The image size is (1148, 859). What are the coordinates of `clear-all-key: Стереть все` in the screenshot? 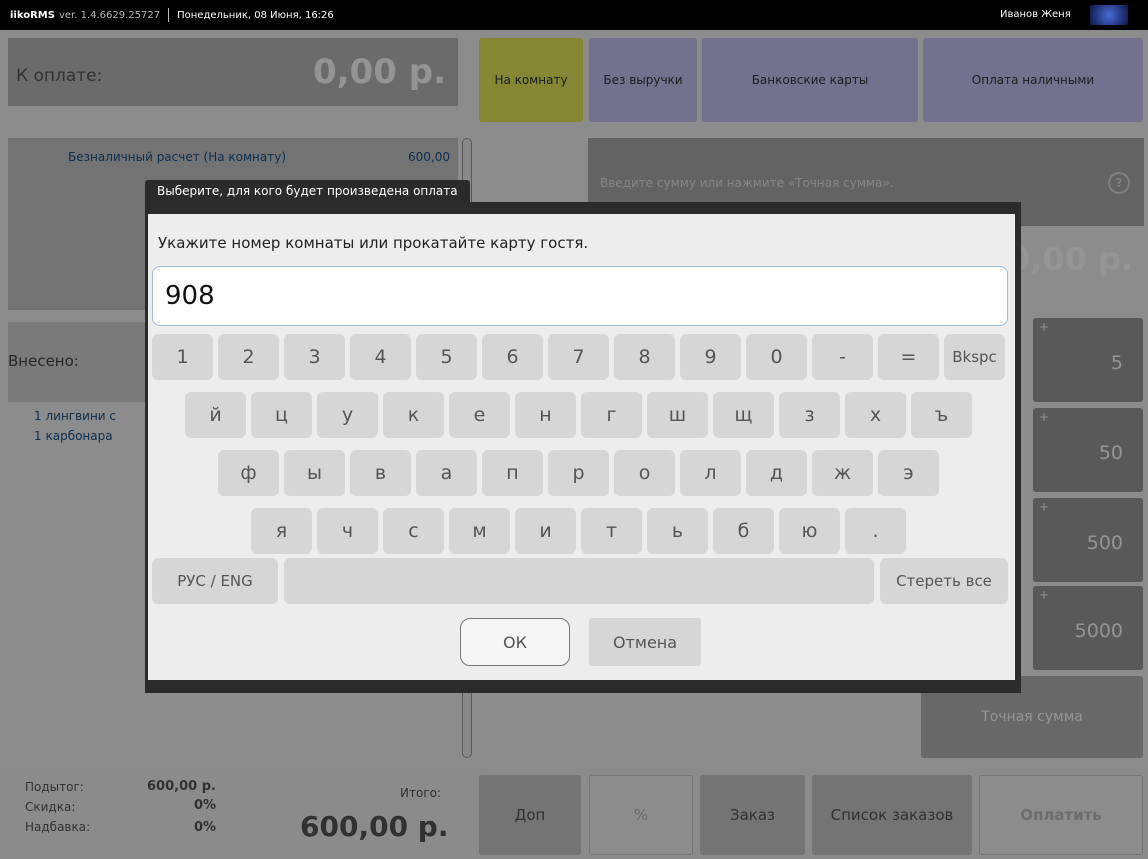 It's located at (944, 581).